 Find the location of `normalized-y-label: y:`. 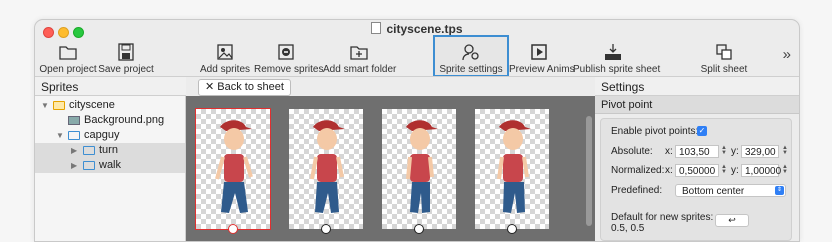

normalized-y-label: y: is located at coordinates (735, 170).